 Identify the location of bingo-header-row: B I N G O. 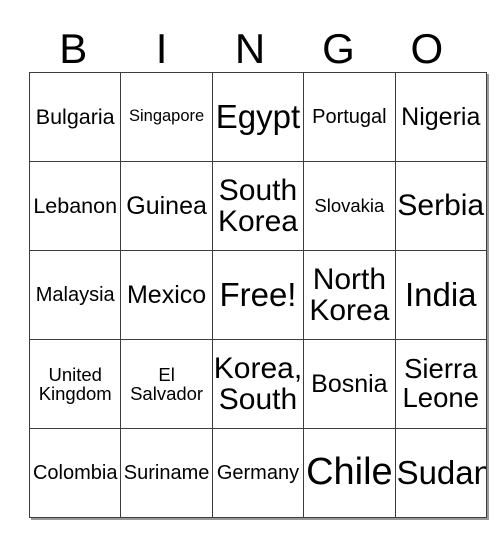
(250, 47).